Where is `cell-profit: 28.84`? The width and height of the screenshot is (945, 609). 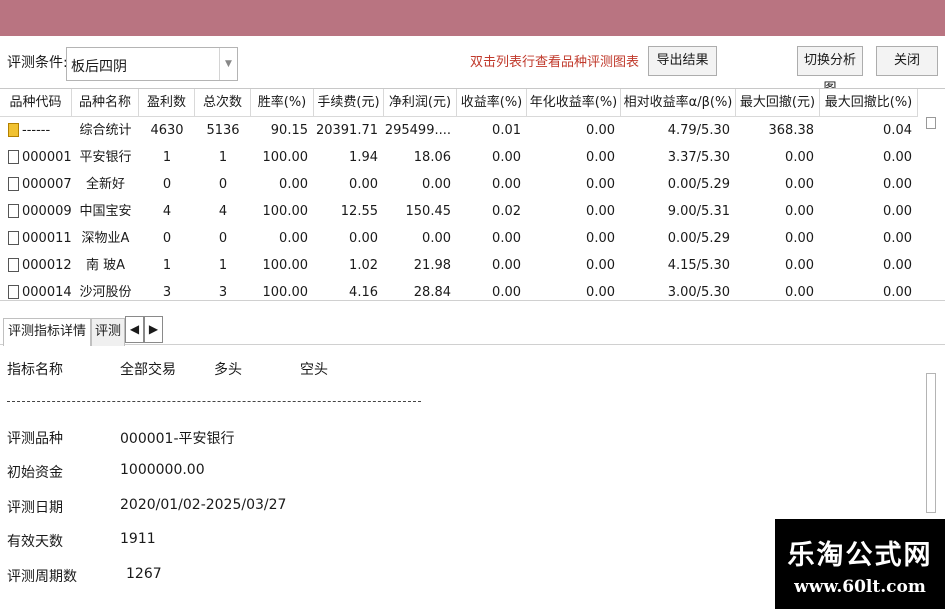 cell-profit: 28.84 is located at coordinates (432, 292).